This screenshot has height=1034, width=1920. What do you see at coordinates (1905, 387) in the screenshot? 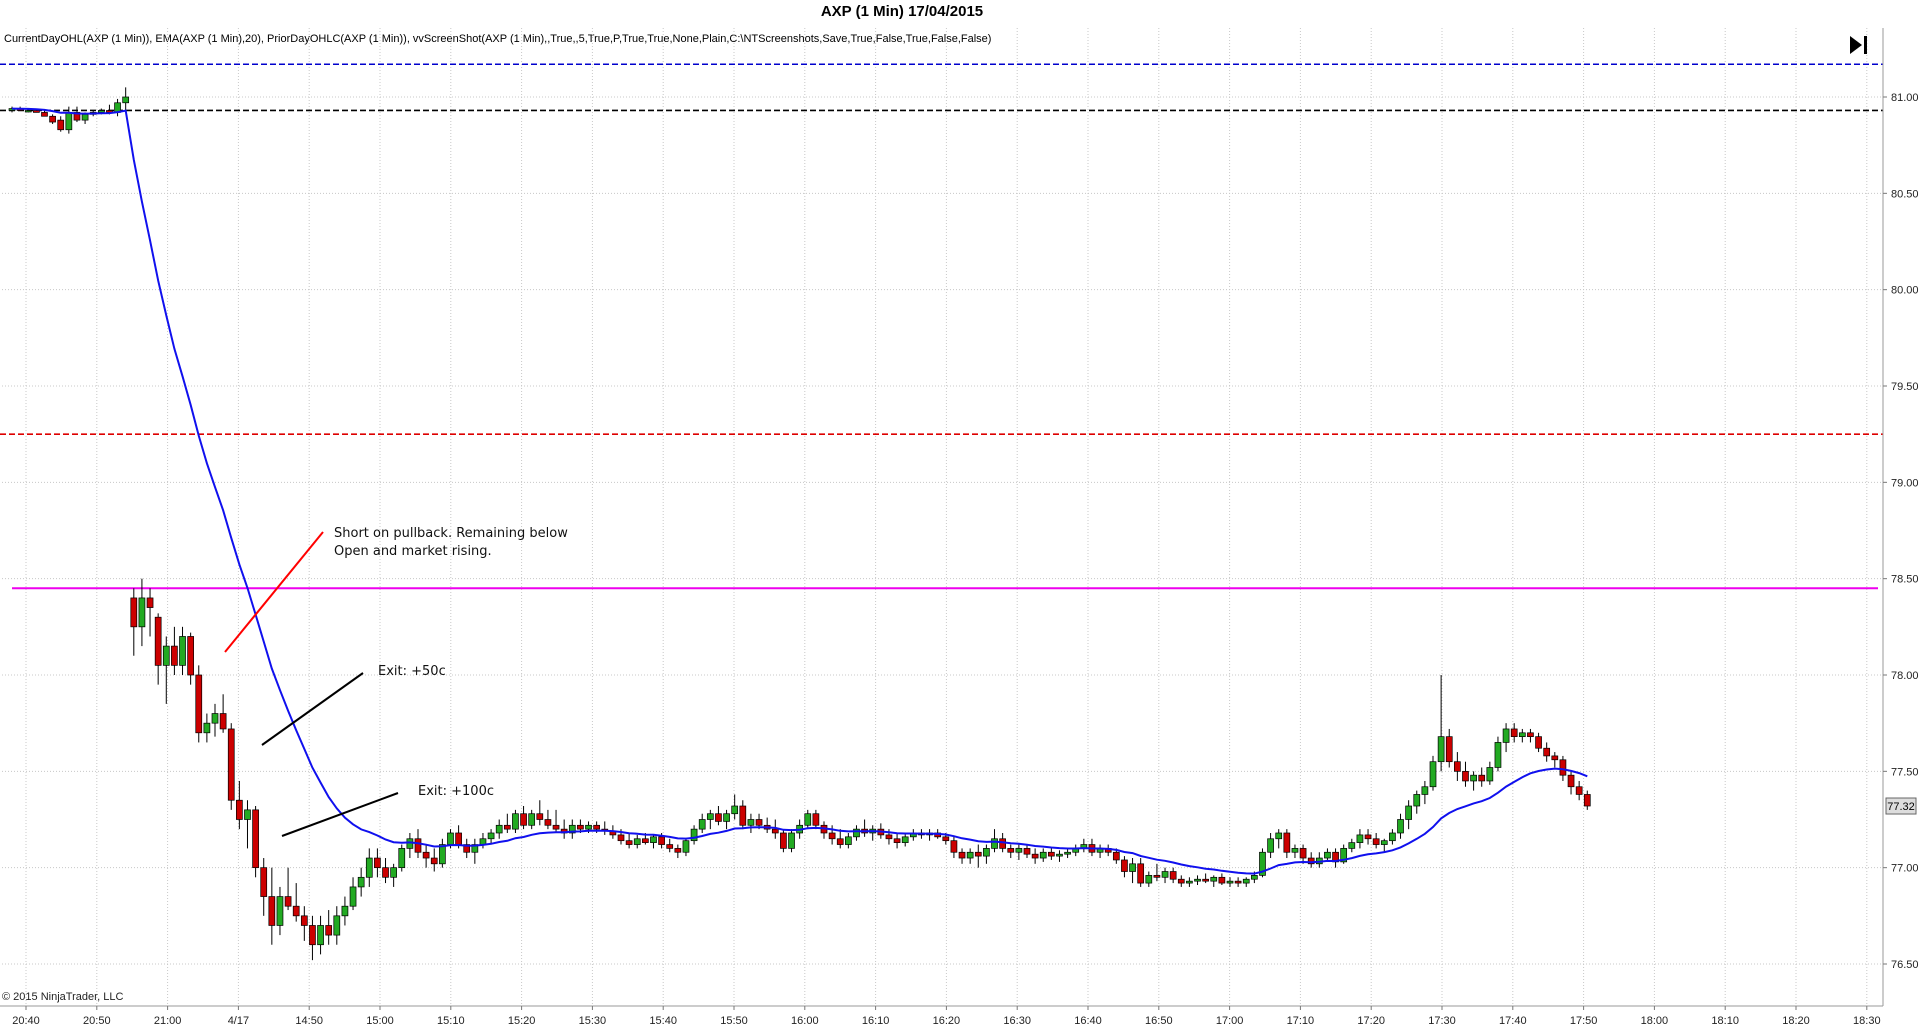
I see `y-tick-label: 79.50` at bounding box center [1905, 387].